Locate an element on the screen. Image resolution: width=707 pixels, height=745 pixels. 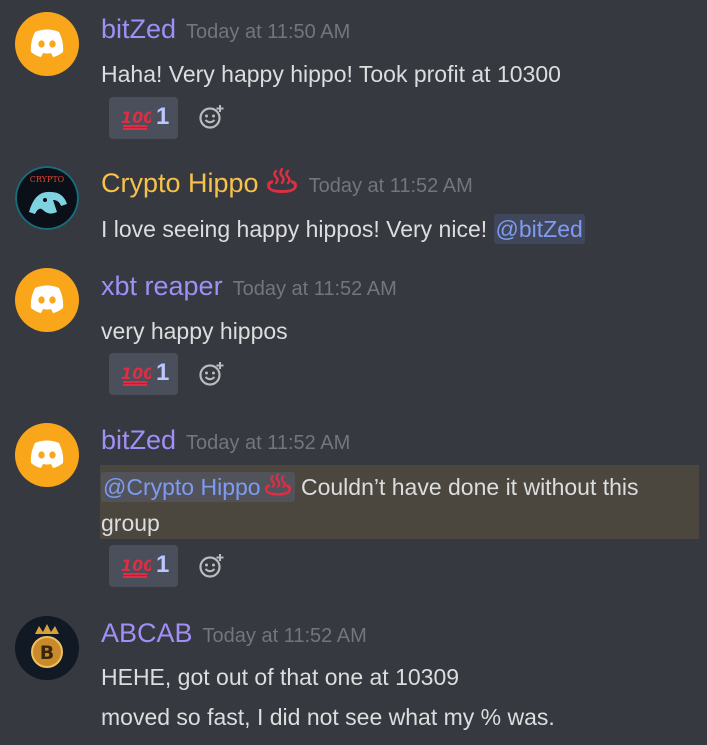
user-mention: @bitZed is located at coordinates (539, 229).